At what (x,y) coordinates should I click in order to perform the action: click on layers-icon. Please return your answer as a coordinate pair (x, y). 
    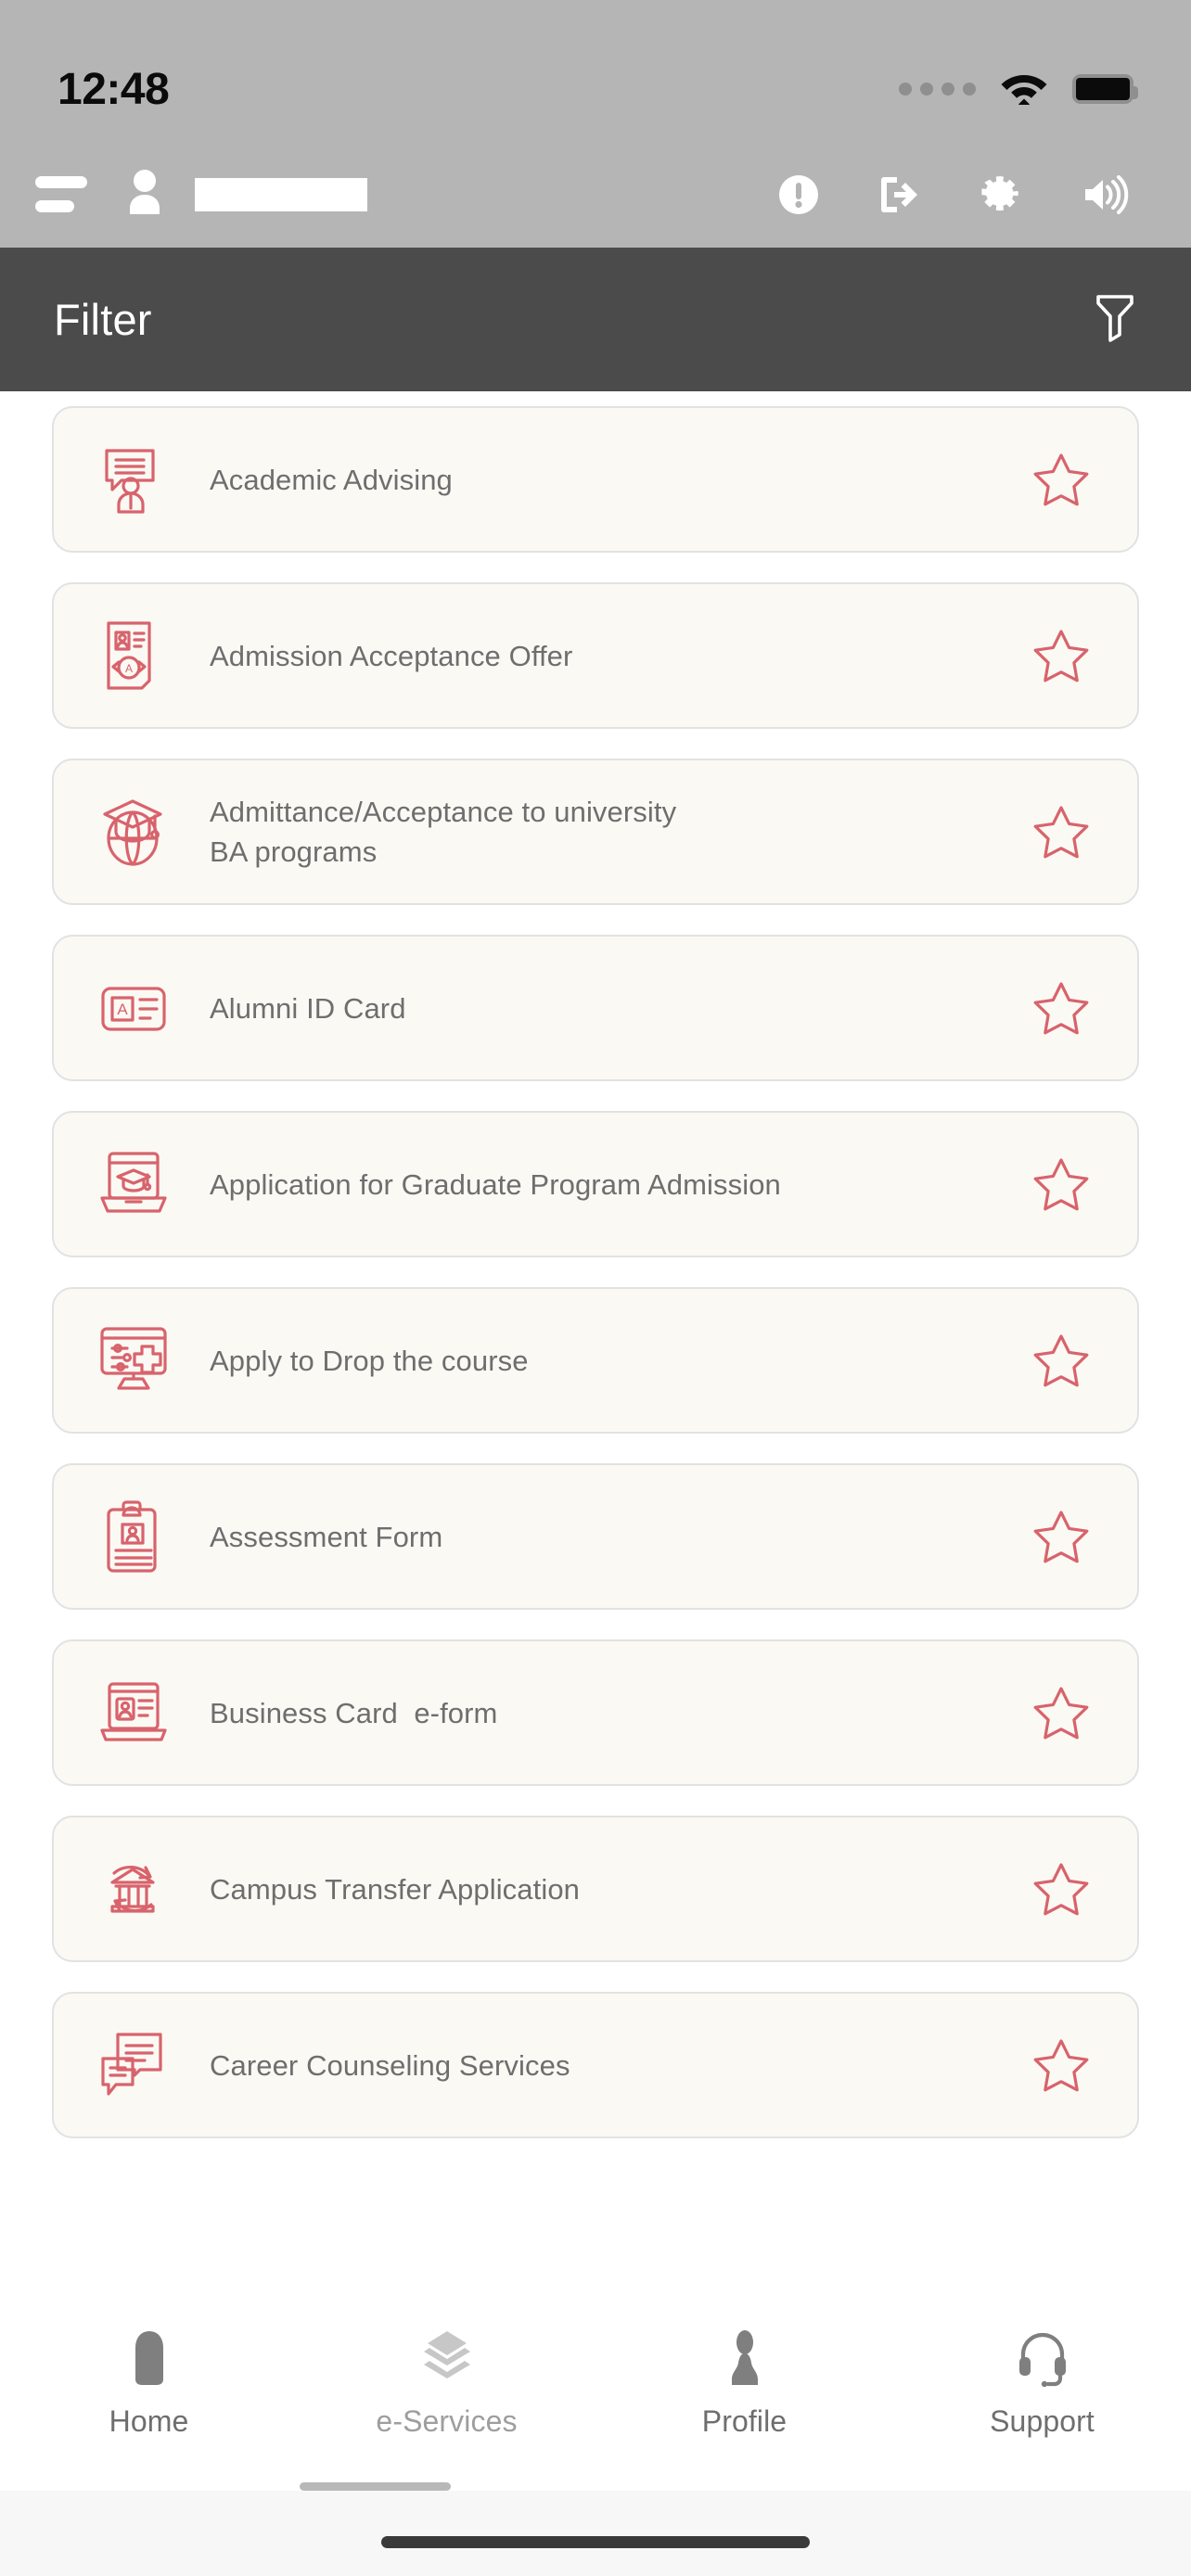
    Looking at the image, I should click on (447, 2360).